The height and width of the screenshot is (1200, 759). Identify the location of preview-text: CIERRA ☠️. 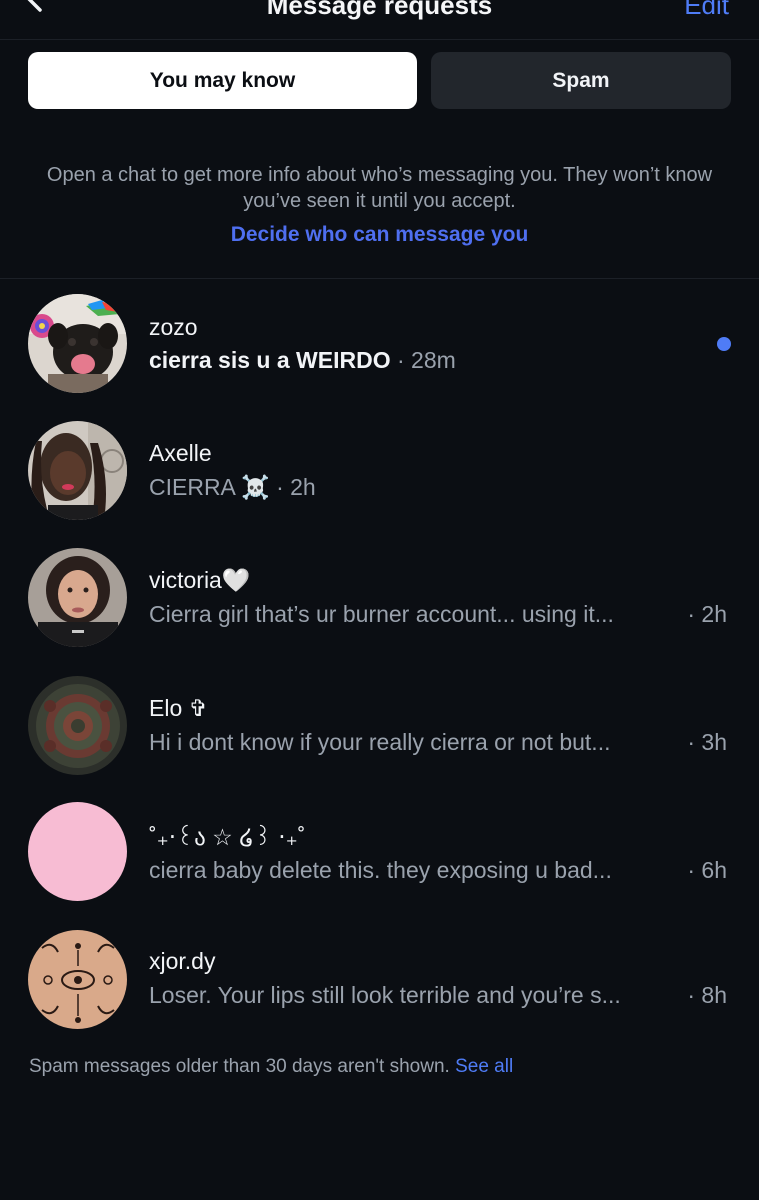
(209, 487).